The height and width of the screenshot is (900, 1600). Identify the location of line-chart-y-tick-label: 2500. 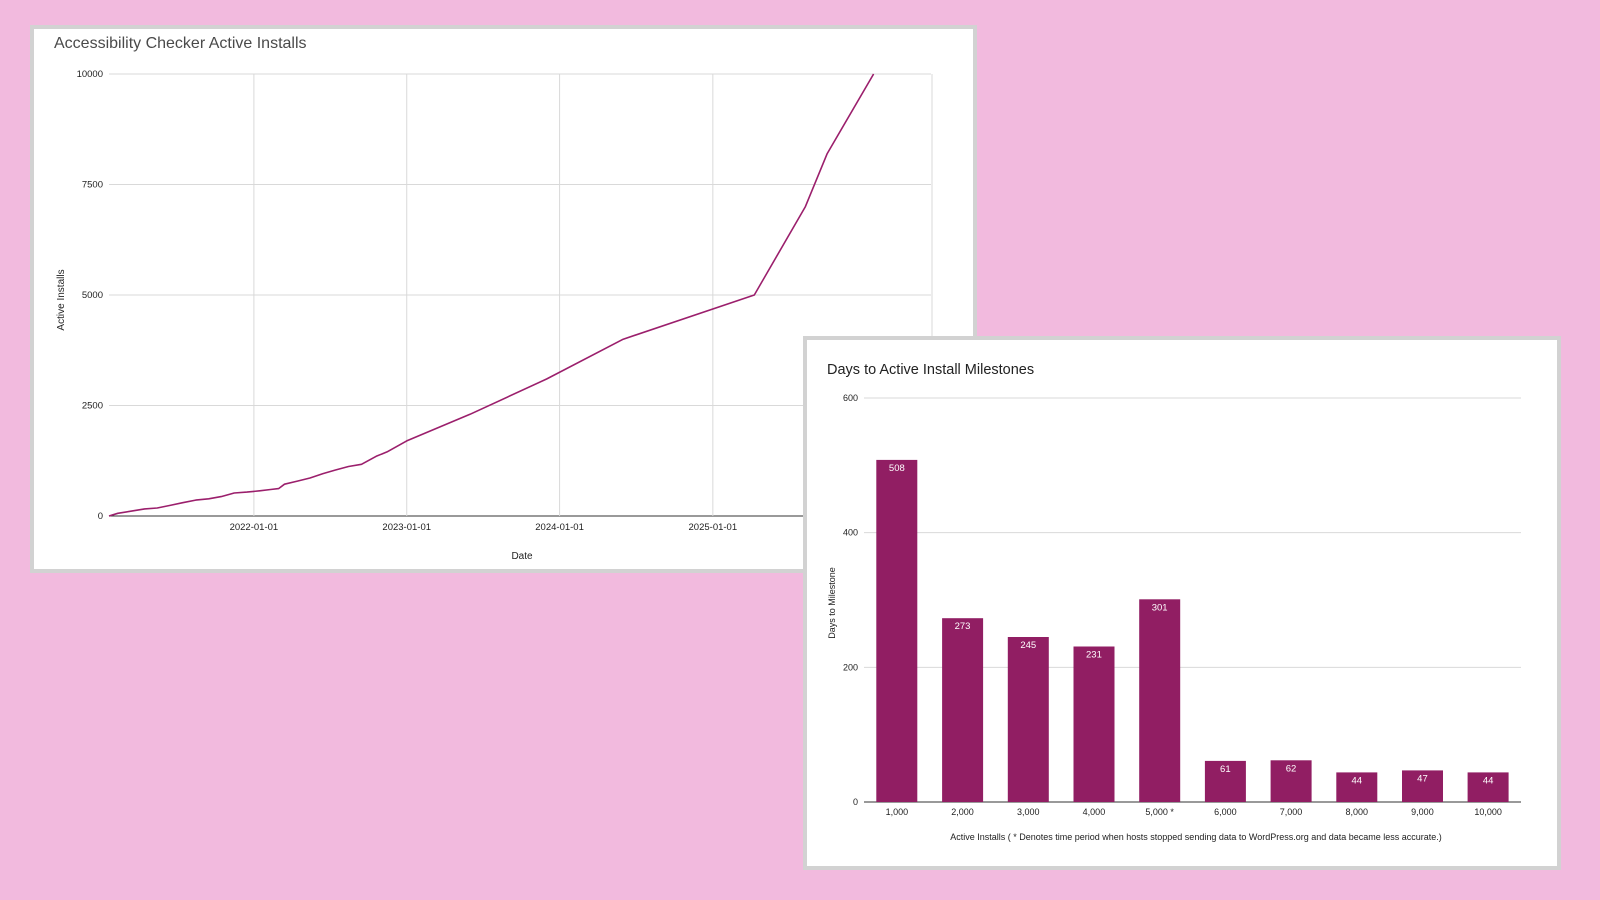
(92, 406).